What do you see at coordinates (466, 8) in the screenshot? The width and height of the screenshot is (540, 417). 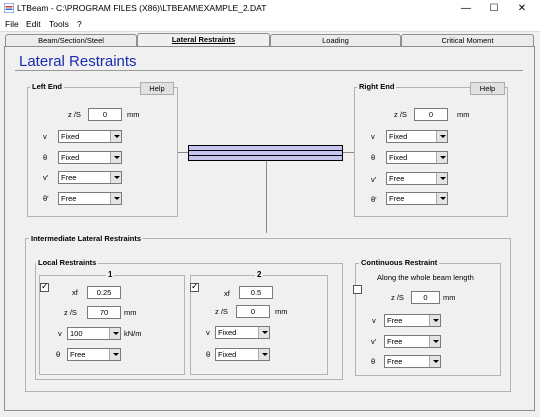 I see `minimize-button: —` at bounding box center [466, 8].